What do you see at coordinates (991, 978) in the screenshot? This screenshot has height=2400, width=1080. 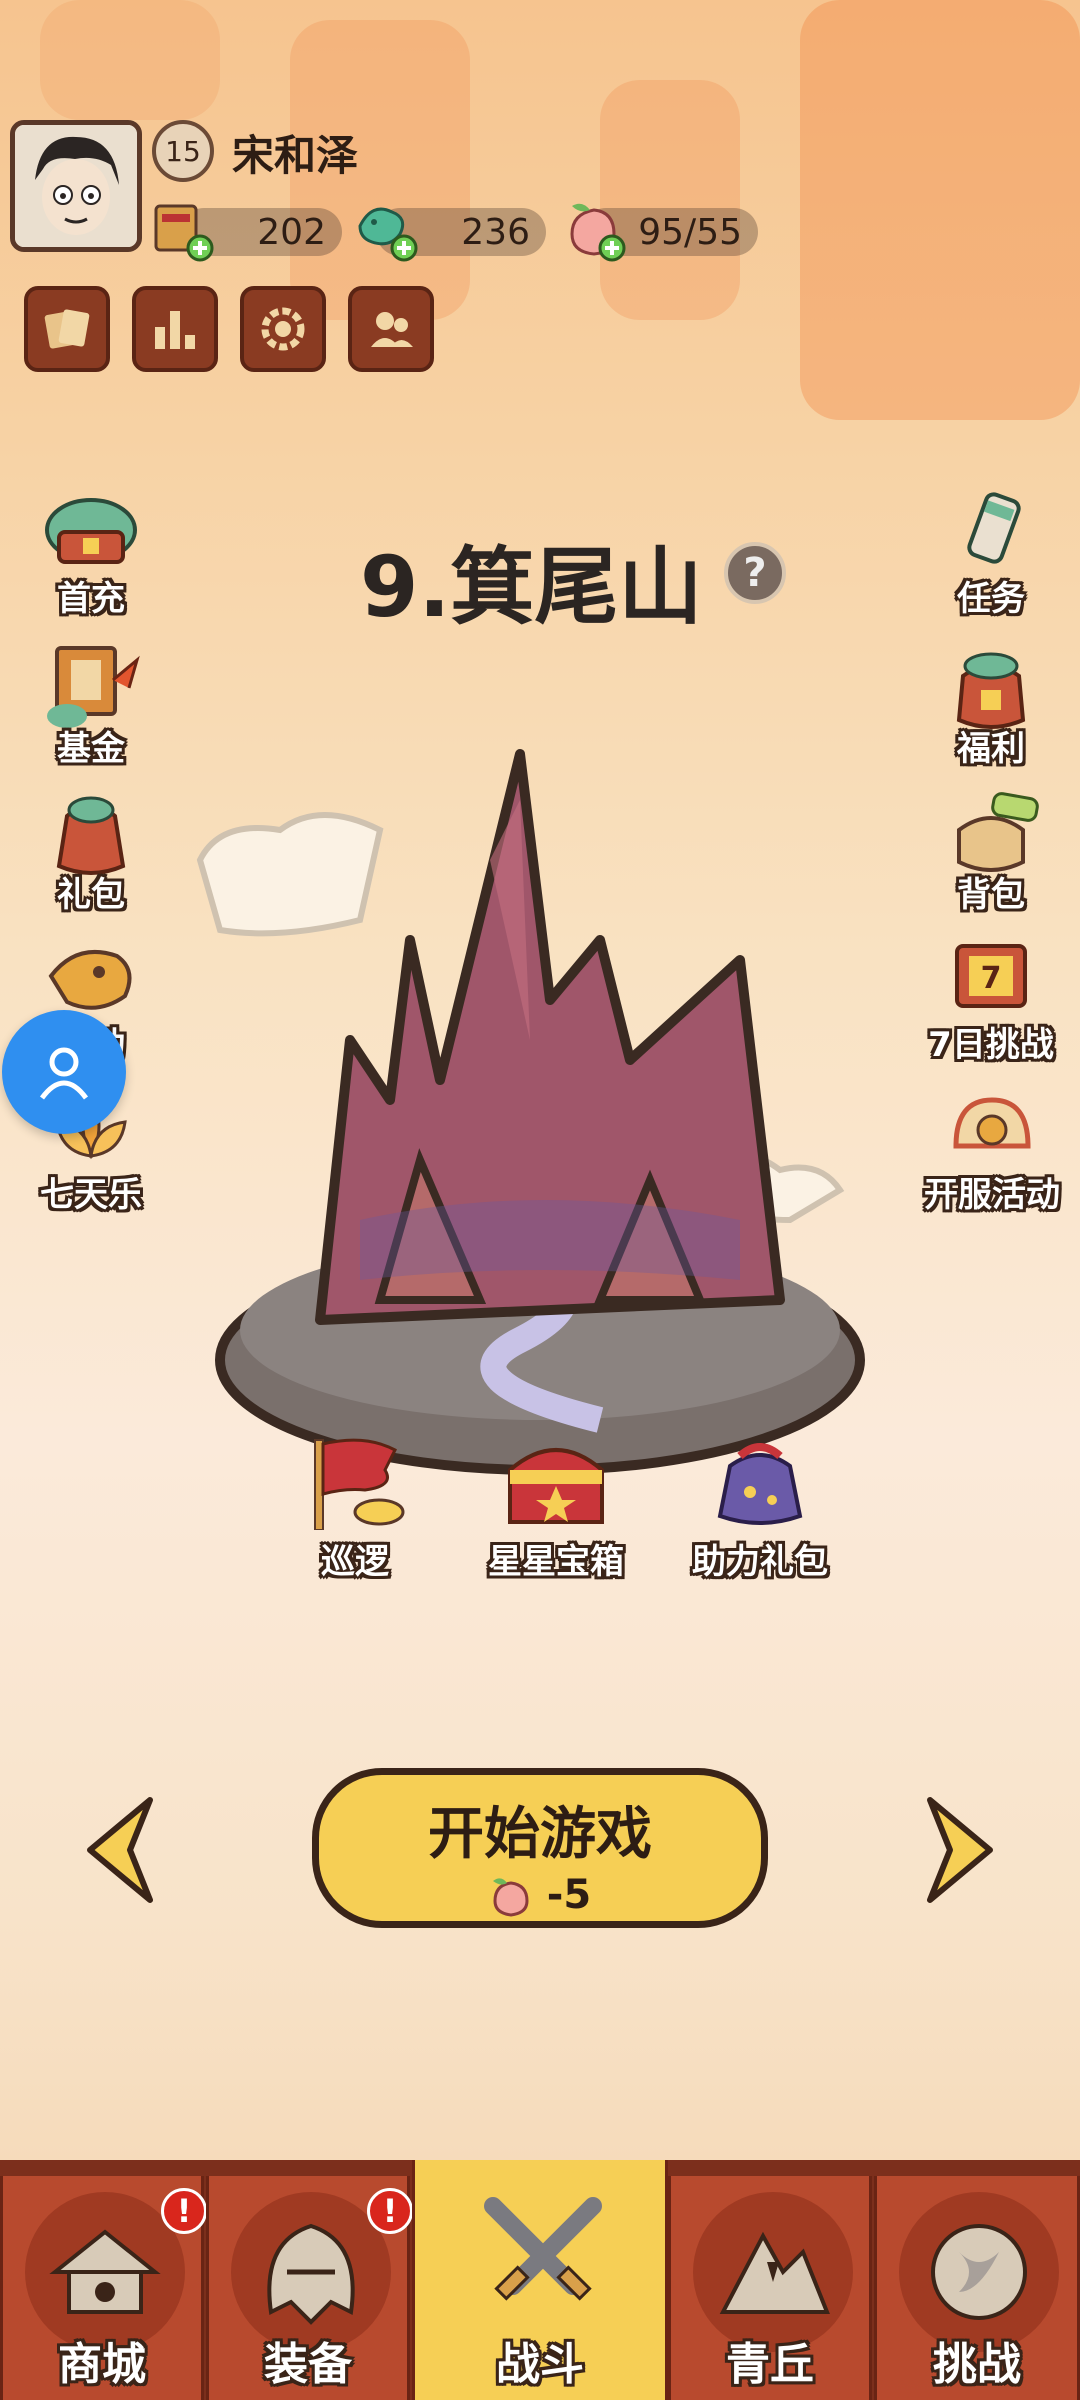 I see `svg-text: 7` at bounding box center [991, 978].